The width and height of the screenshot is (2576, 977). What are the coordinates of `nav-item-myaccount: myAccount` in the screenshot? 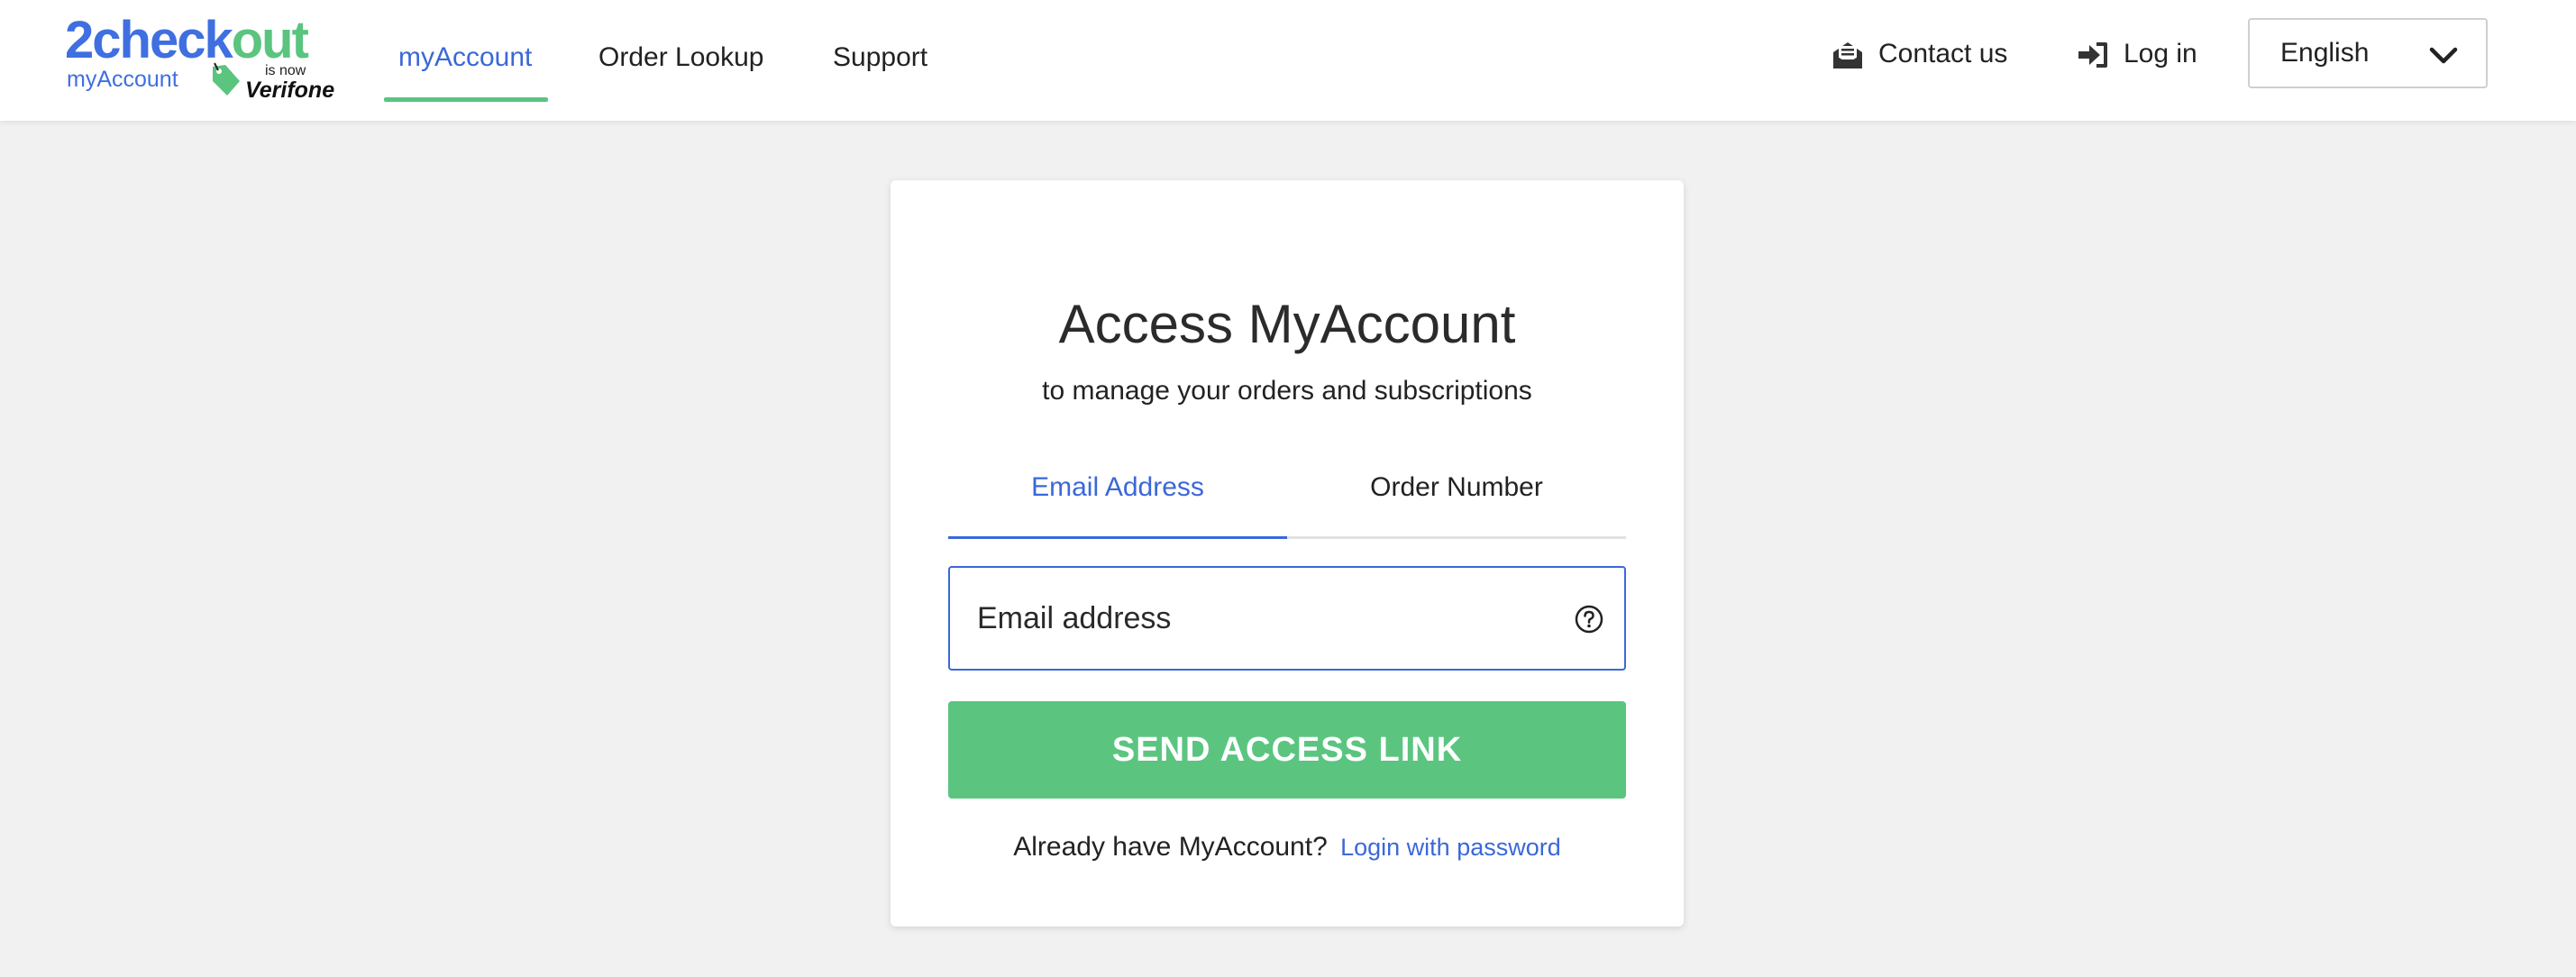 It's located at (465, 58).